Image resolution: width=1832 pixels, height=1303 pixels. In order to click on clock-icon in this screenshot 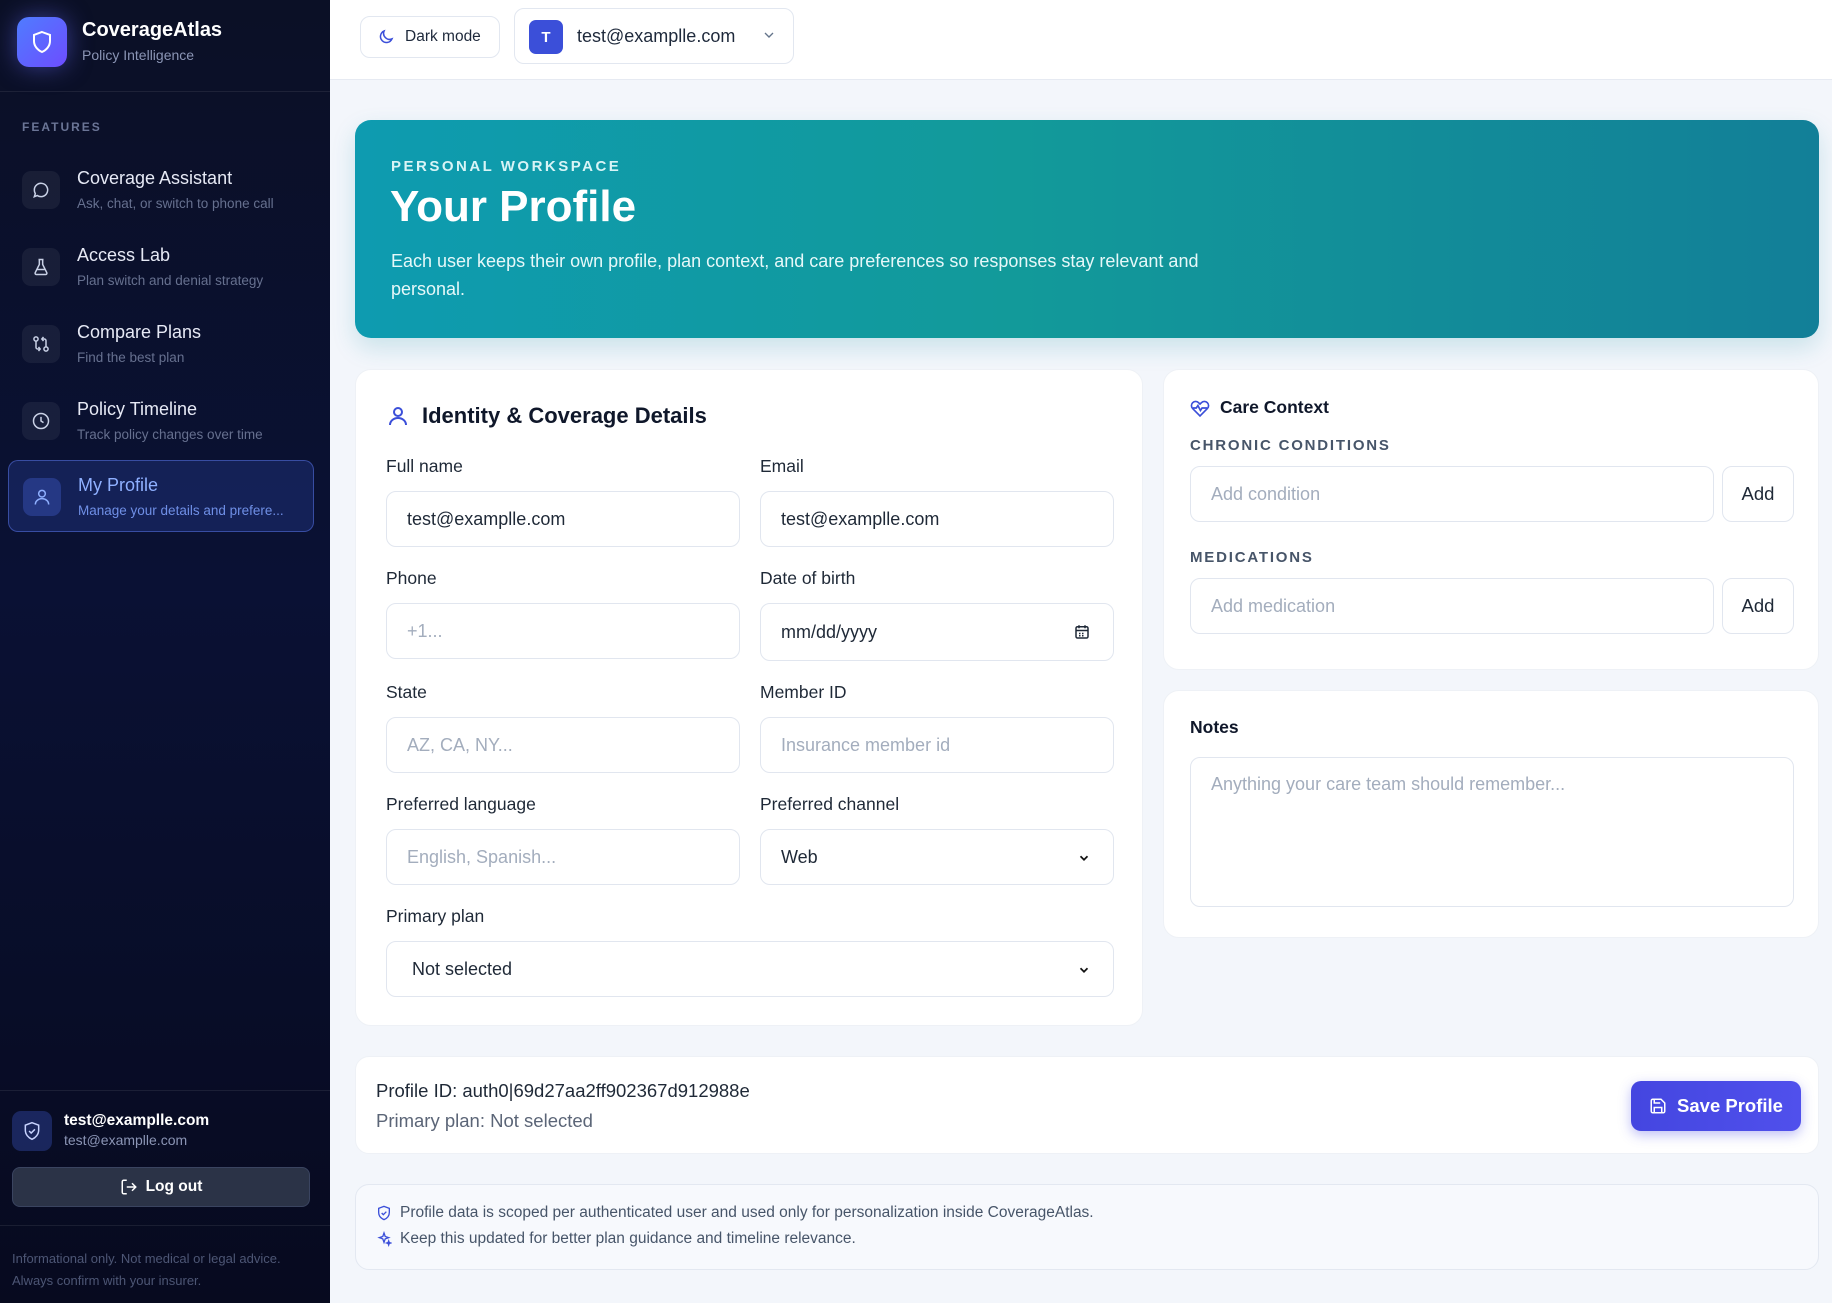, I will do `click(41, 421)`.